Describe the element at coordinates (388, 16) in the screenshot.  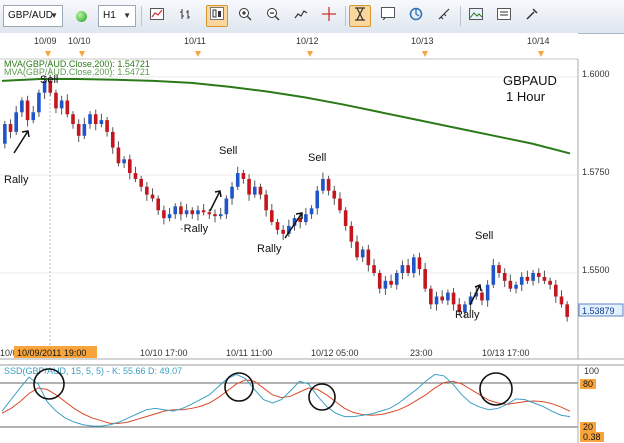
I see `period-separator-button` at that location.